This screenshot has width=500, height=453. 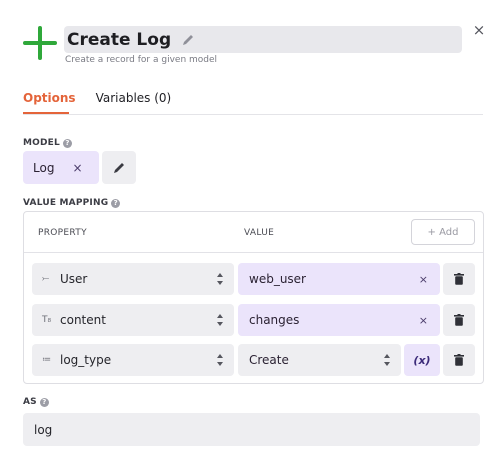 What do you see at coordinates (269, 360) in the screenshot?
I see `value-text: Create` at bounding box center [269, 360].